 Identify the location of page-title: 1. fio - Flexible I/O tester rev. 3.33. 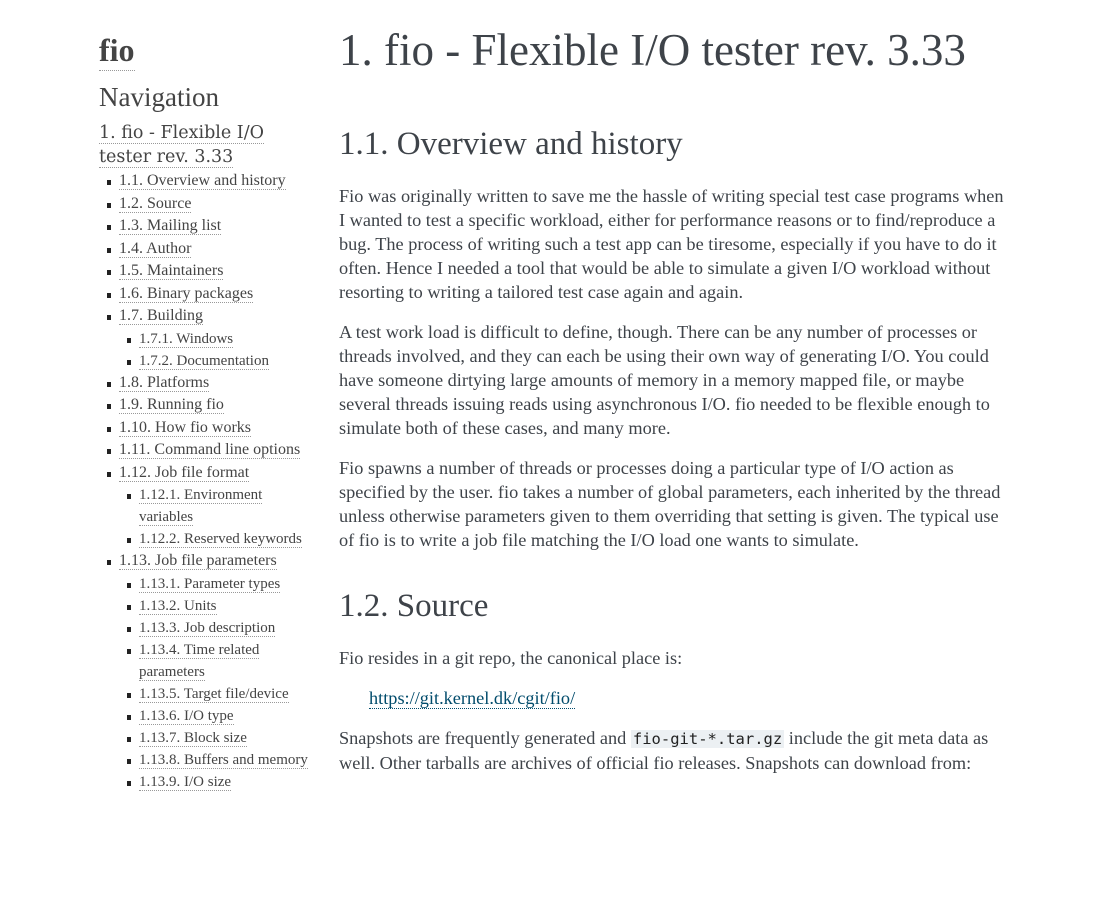
(652, 50).